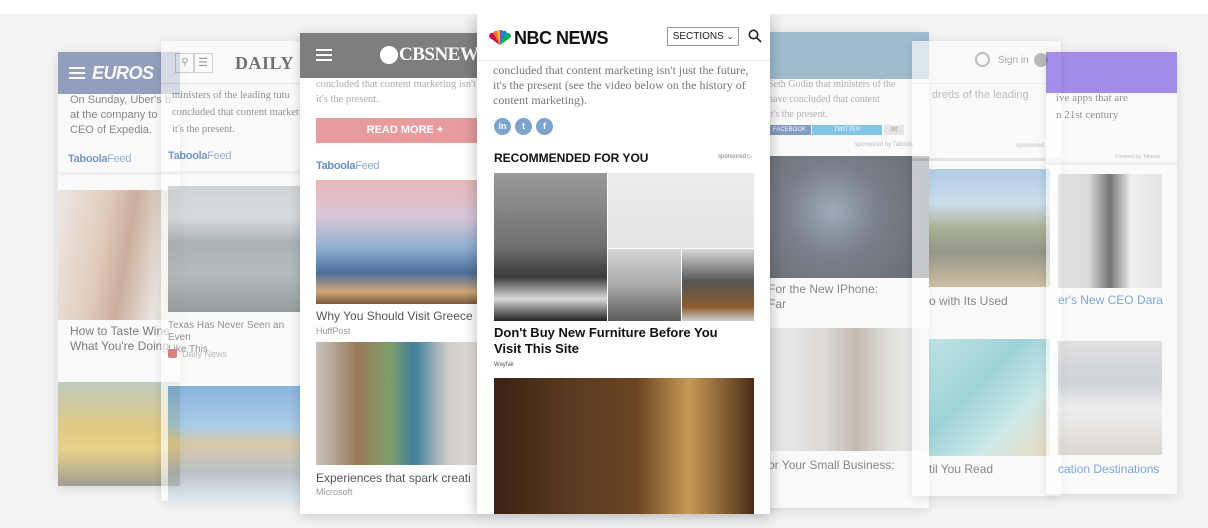 The image size is (1208, 528). I want to click on tropical-hut-image, so click(238, 443).